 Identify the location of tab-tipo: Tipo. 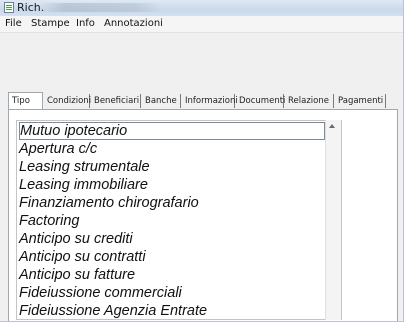
(25, 101).